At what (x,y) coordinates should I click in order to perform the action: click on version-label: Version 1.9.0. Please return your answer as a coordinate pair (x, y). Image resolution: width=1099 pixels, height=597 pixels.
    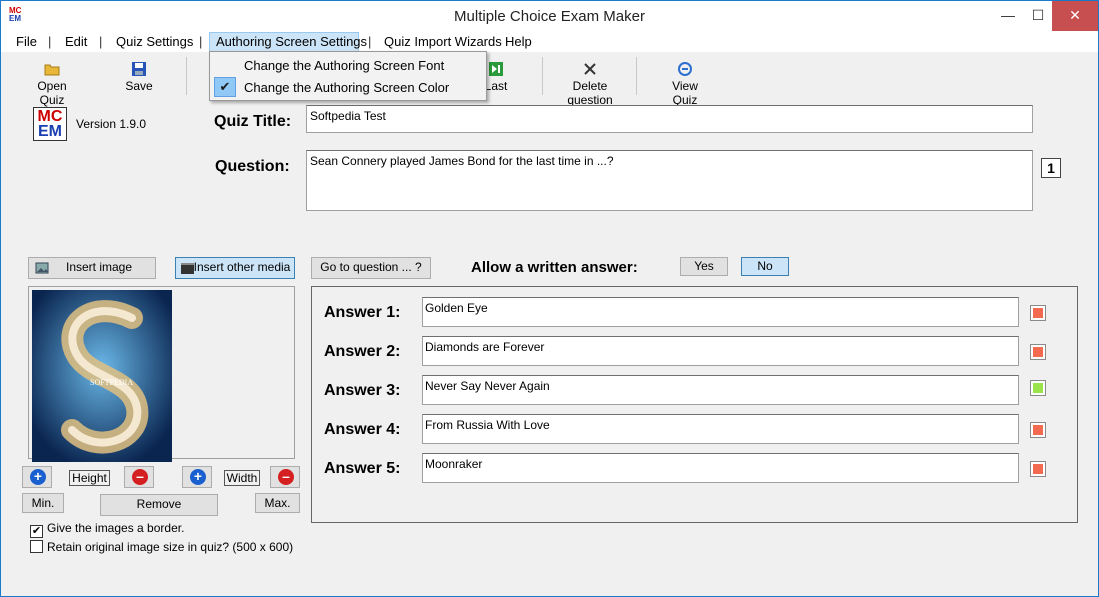
    Looking at the image, I should click on (111, 124).